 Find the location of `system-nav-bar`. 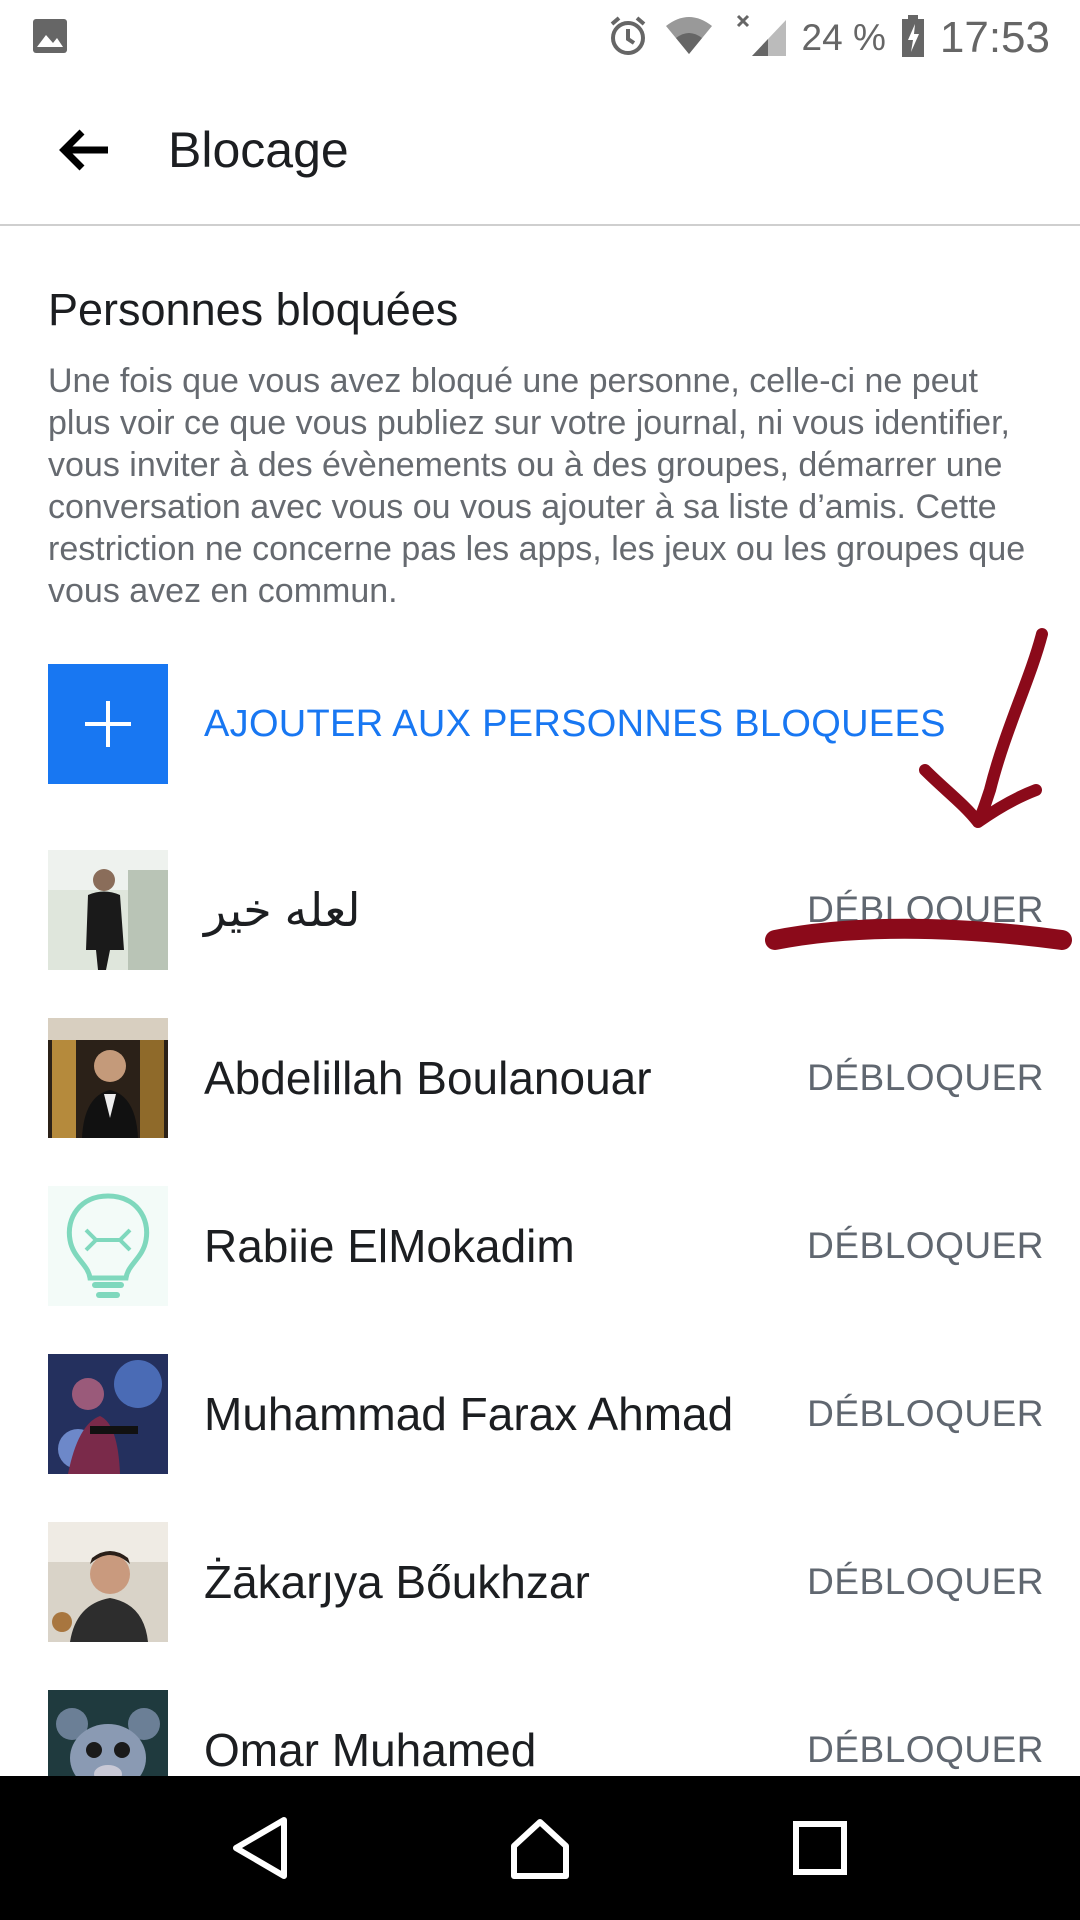

system-nav-bar is located at coordinates (540, 1848).